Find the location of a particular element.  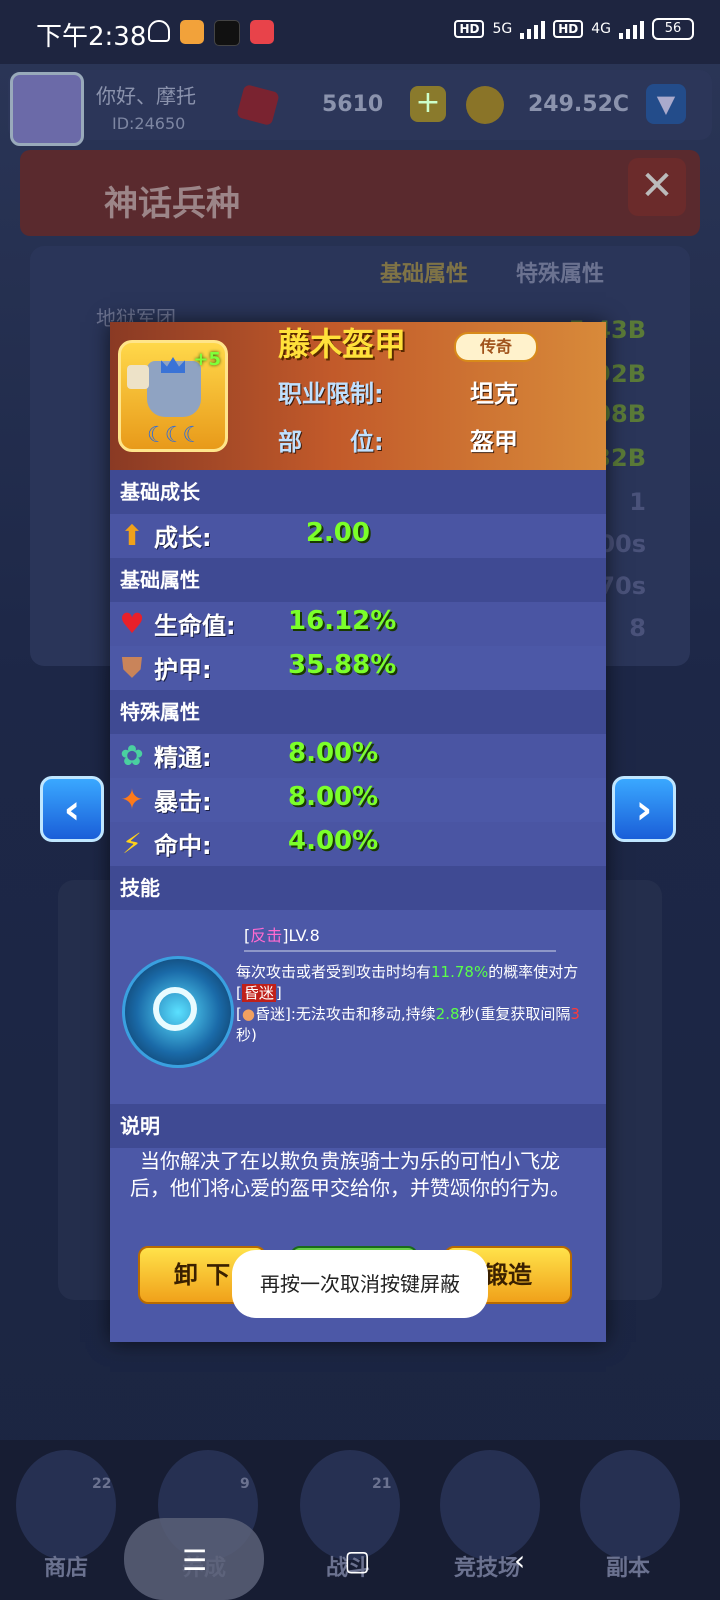

app-notification-icon is located at coordinates (192, 32).